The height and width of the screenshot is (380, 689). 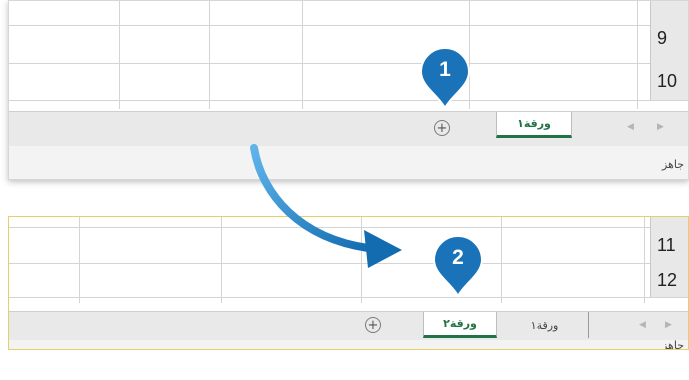 What do you see at coordinates (326, 206) in the screenshot?
I see `transition-arrow-icon` at bounding box center [326, 206].